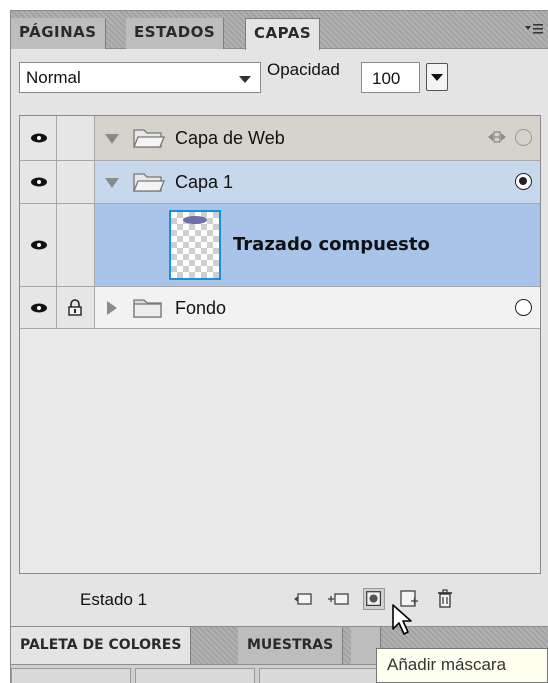 The image size is (548, 683). I want to click on trash-icon, so click(445, 599).